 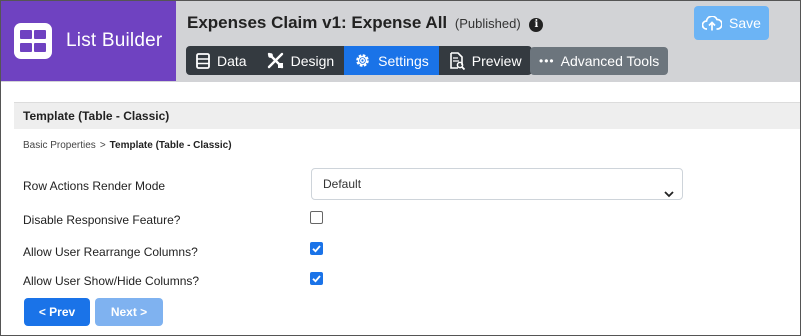 I want to click on row-actions-render-mode-value: Default, so click(x=342, y=184).